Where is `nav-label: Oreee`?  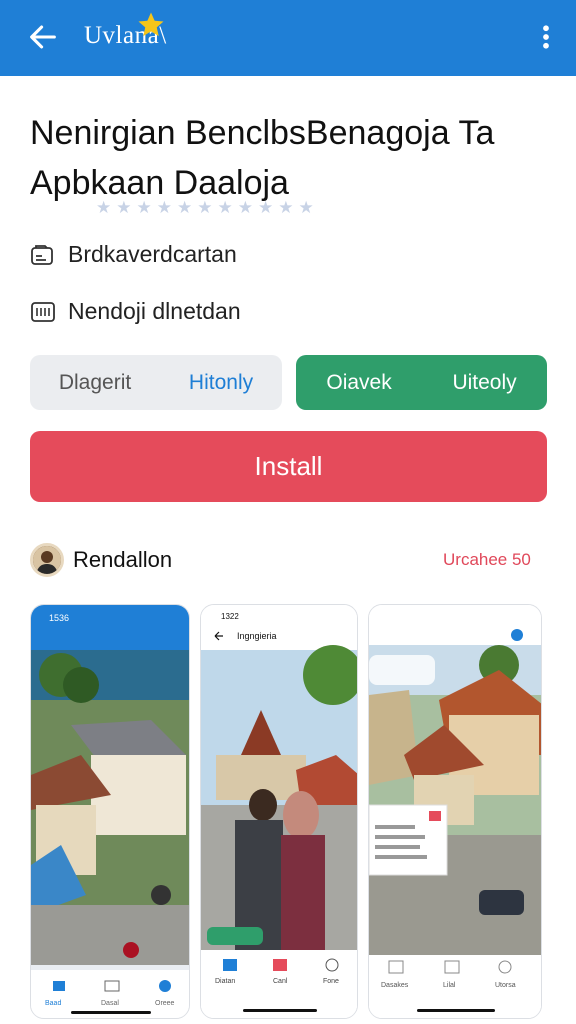 nav-label: Oreee is located at coordinates (165, 1003).